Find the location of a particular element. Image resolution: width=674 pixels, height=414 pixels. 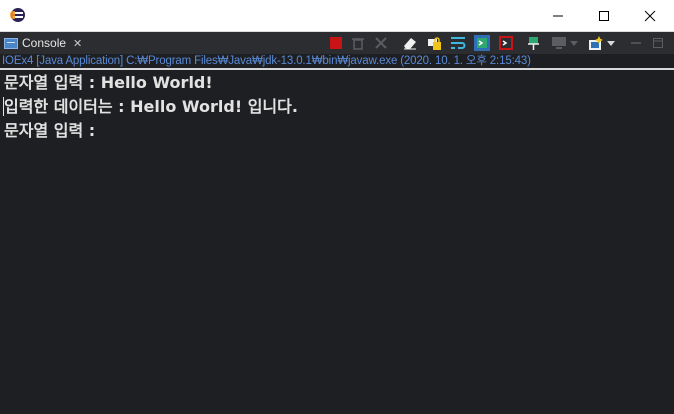

maximize-button is located at coordinates (604, 15).